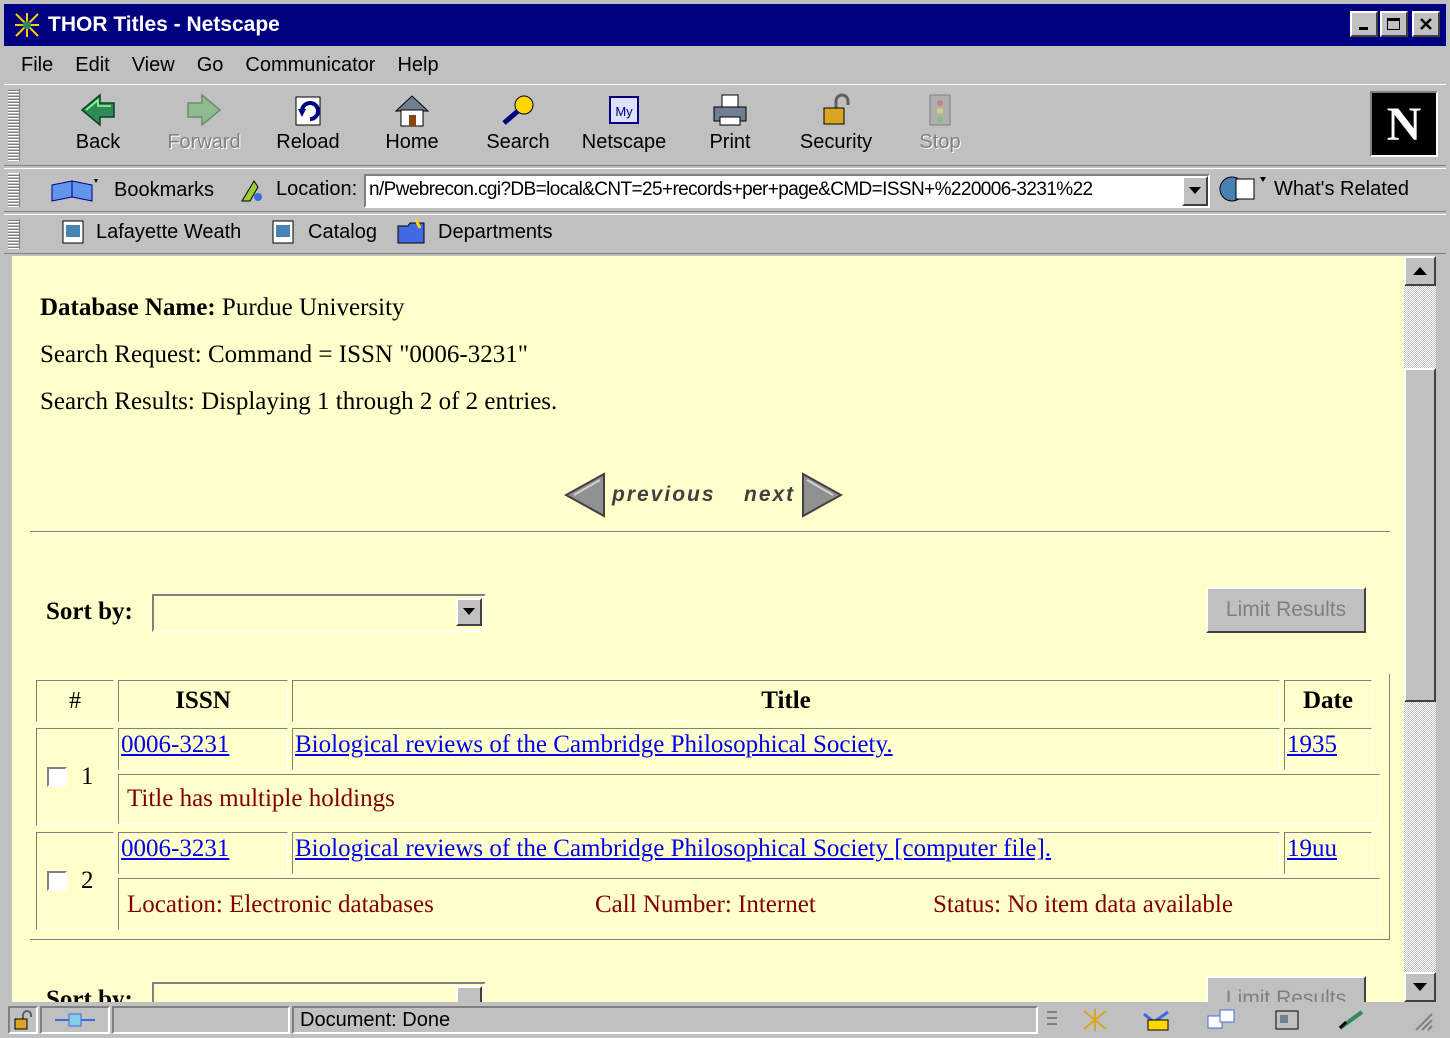 The image size is (1450, 1038). I want to click on location-dropdown-button, so click(1195, 191).